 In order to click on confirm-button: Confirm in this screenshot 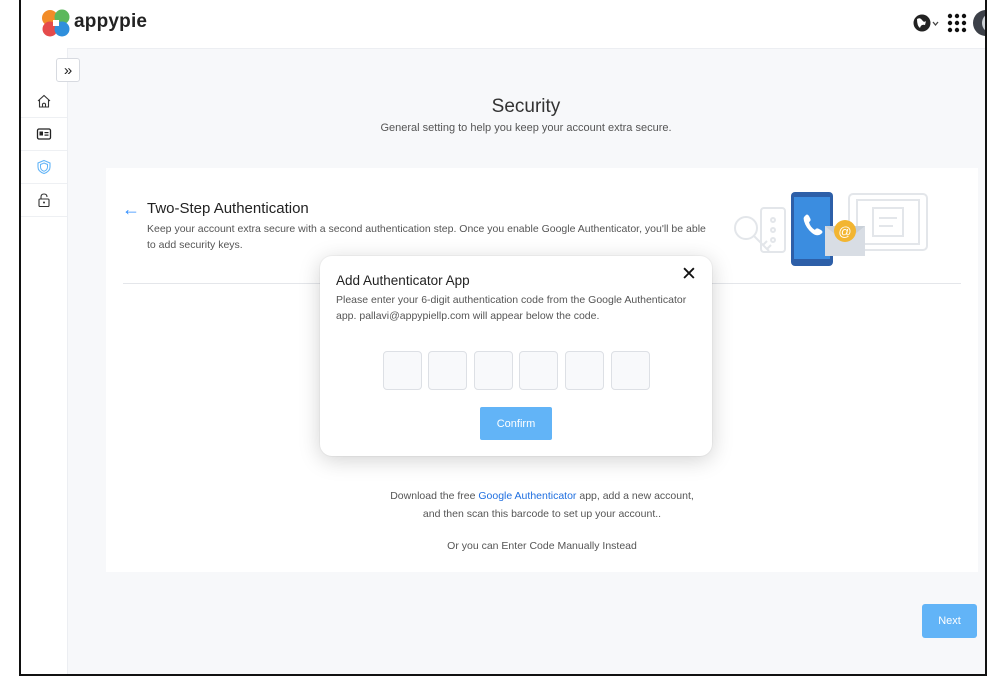, I will do `click(516, 423)`.